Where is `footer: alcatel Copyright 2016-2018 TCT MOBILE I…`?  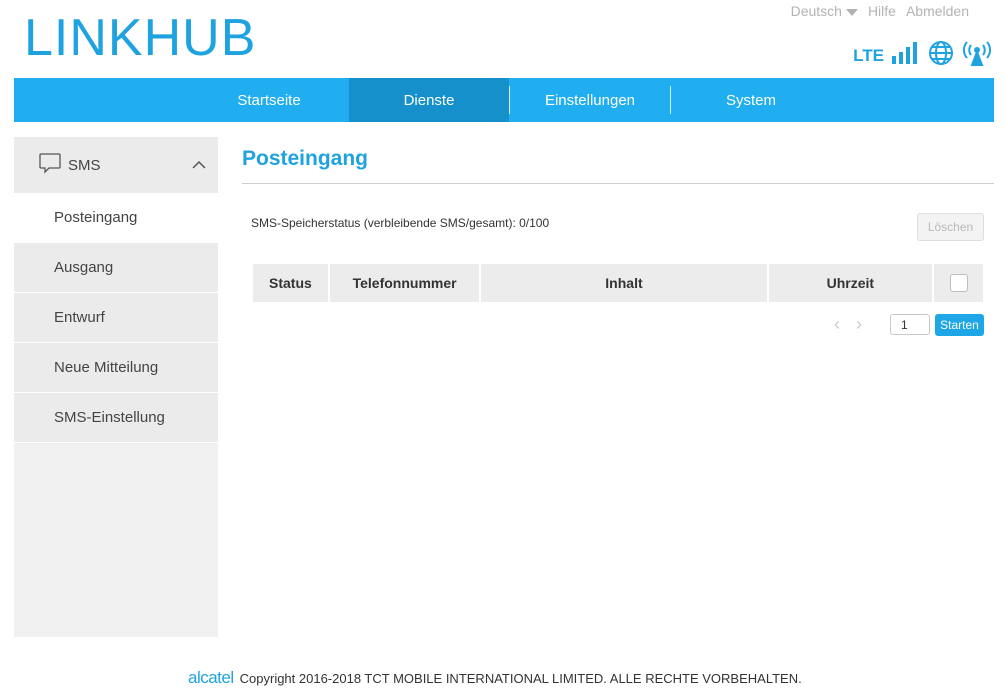 footer: alcatel Copyright 2016-2018 TCT MOBILE I… is located at coordinates (495, 678).